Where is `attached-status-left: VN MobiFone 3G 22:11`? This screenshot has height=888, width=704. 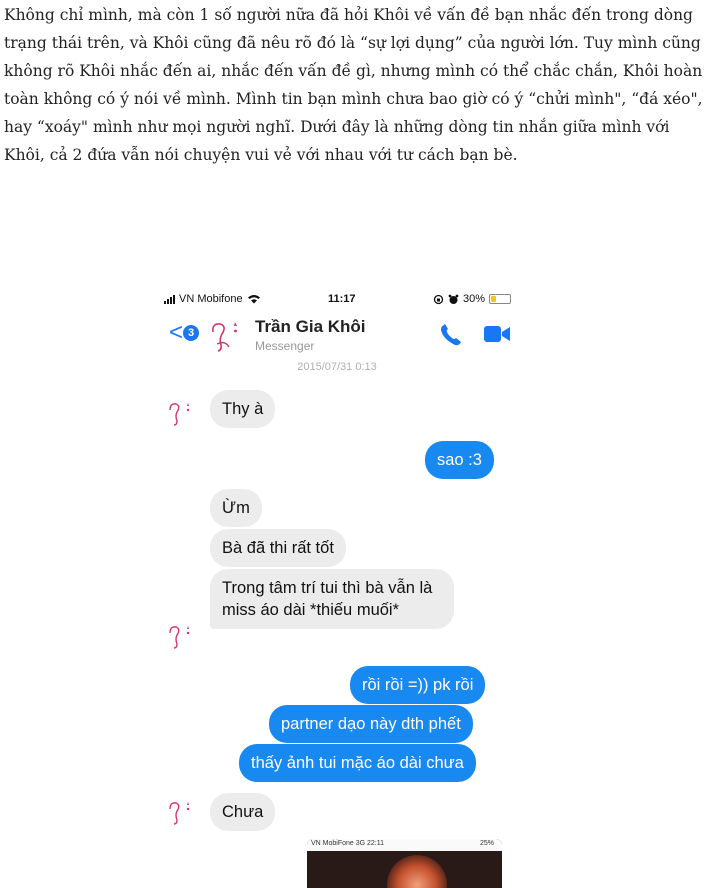
attached-status-left: VN MobiFone 3G 22:11 is located at coordinates (348, 843).